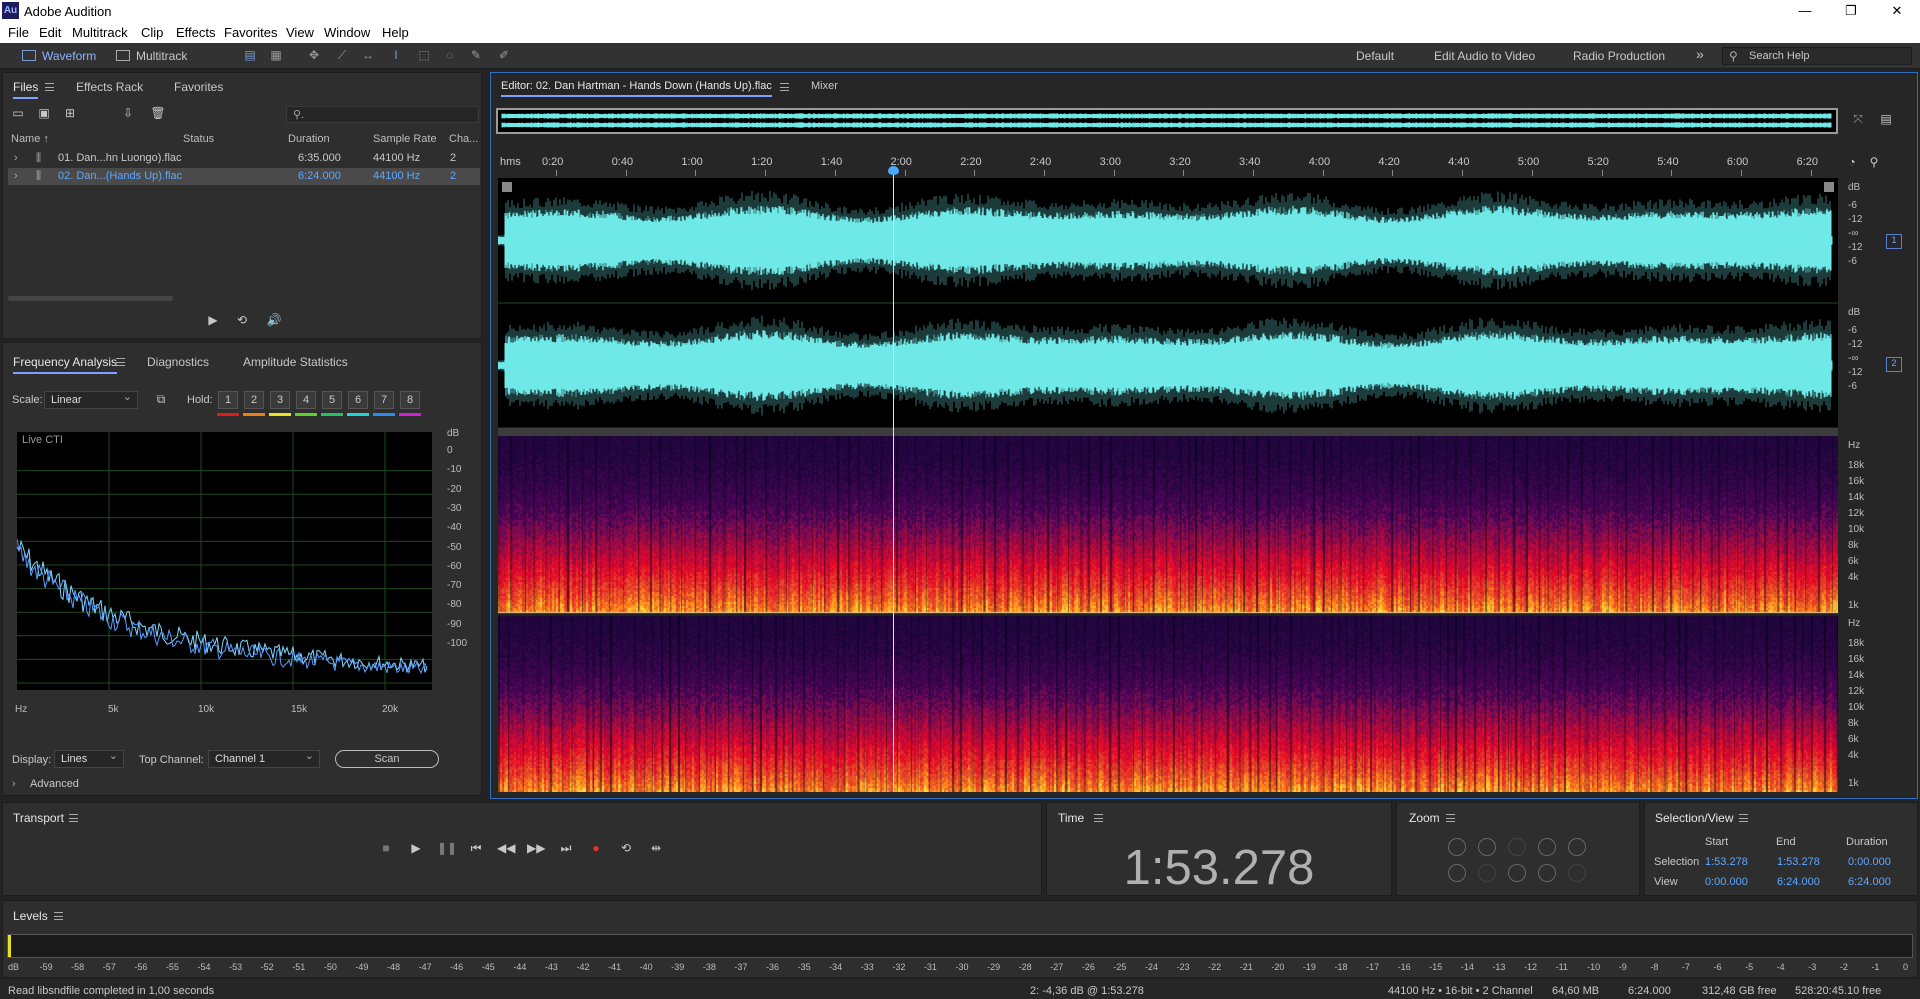 The height and width of the screenshot is (999, 1920). What do you see at coordinates (384, 400) in the screenshot?
I see `hold-button-7: 7` at bounding box center [384, 400].